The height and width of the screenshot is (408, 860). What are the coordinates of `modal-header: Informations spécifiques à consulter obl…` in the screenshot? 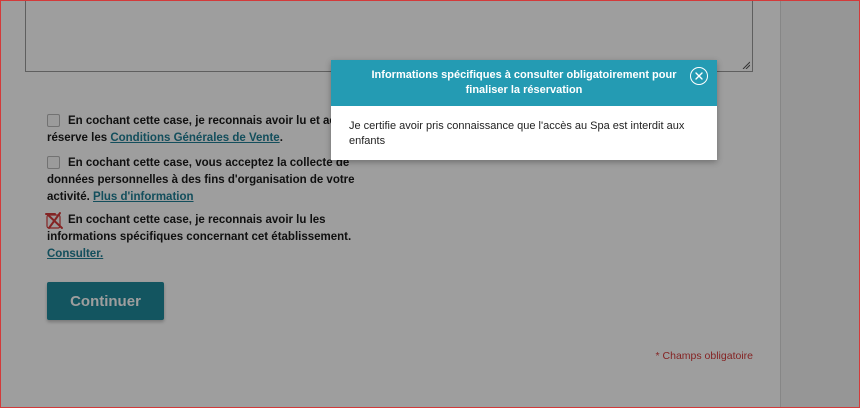 It's located at (524, 83).